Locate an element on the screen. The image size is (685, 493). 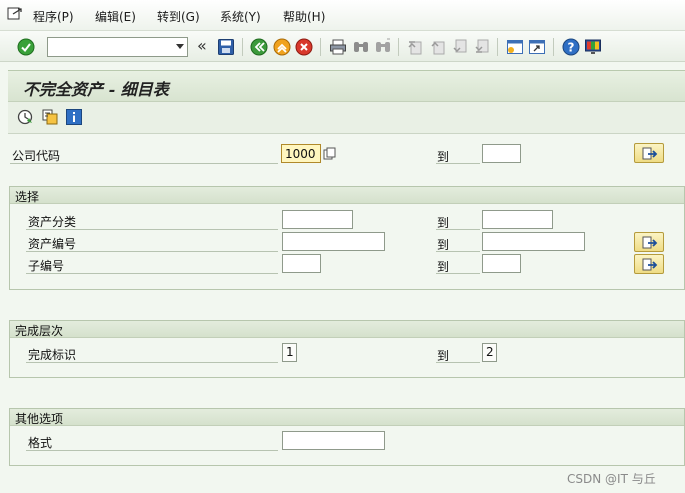
completion-group-title: 完成层次 is located at coordinates (39, 331).